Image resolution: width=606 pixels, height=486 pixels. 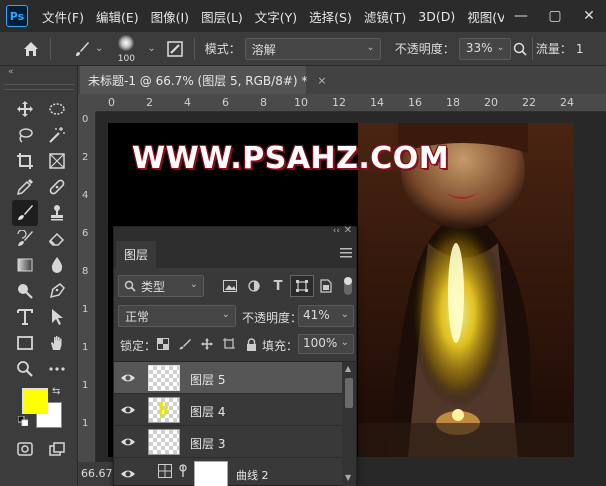 I want to click on layer-row: 图层 5, so click(x=228, y=378).